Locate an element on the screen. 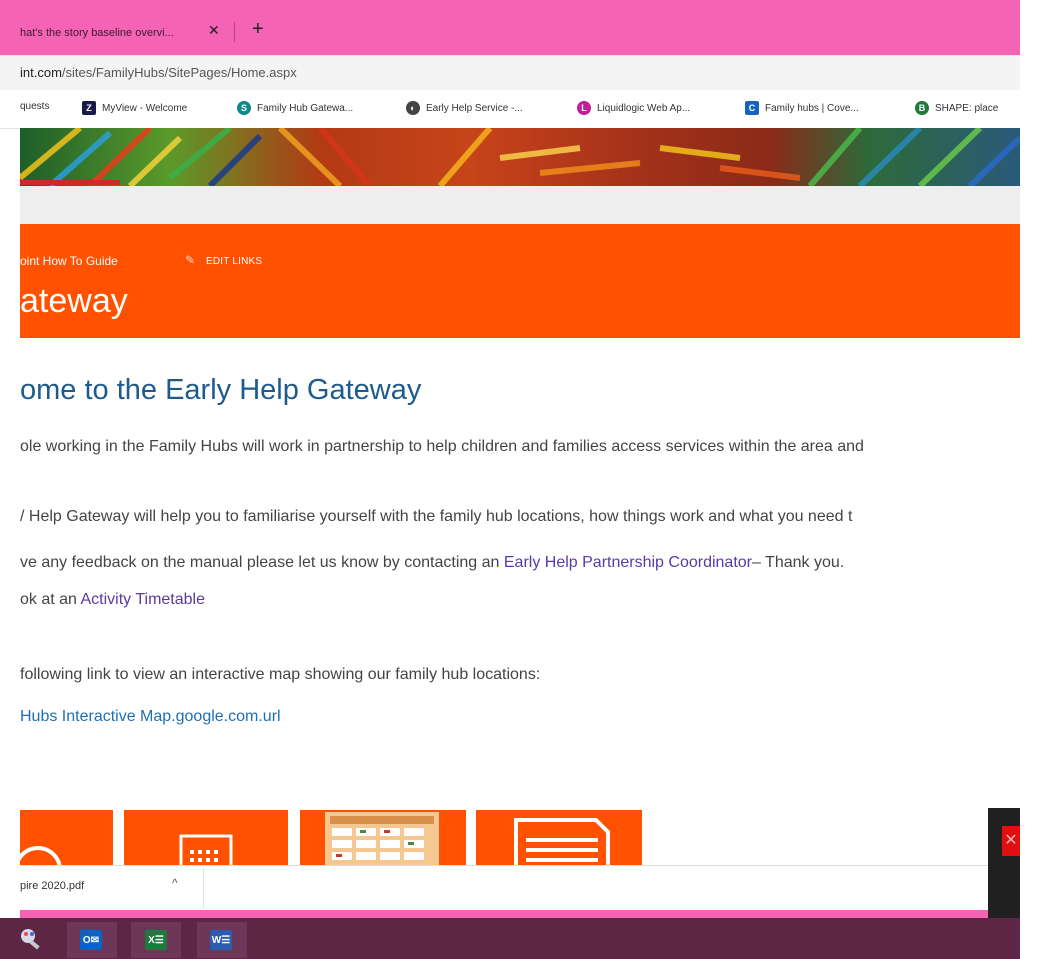 The height and width of the screenshot is (959, 1038). url-path: /sites/FamilyHubs/SitePages/Home.aspx is located at coordinates (179, 72).